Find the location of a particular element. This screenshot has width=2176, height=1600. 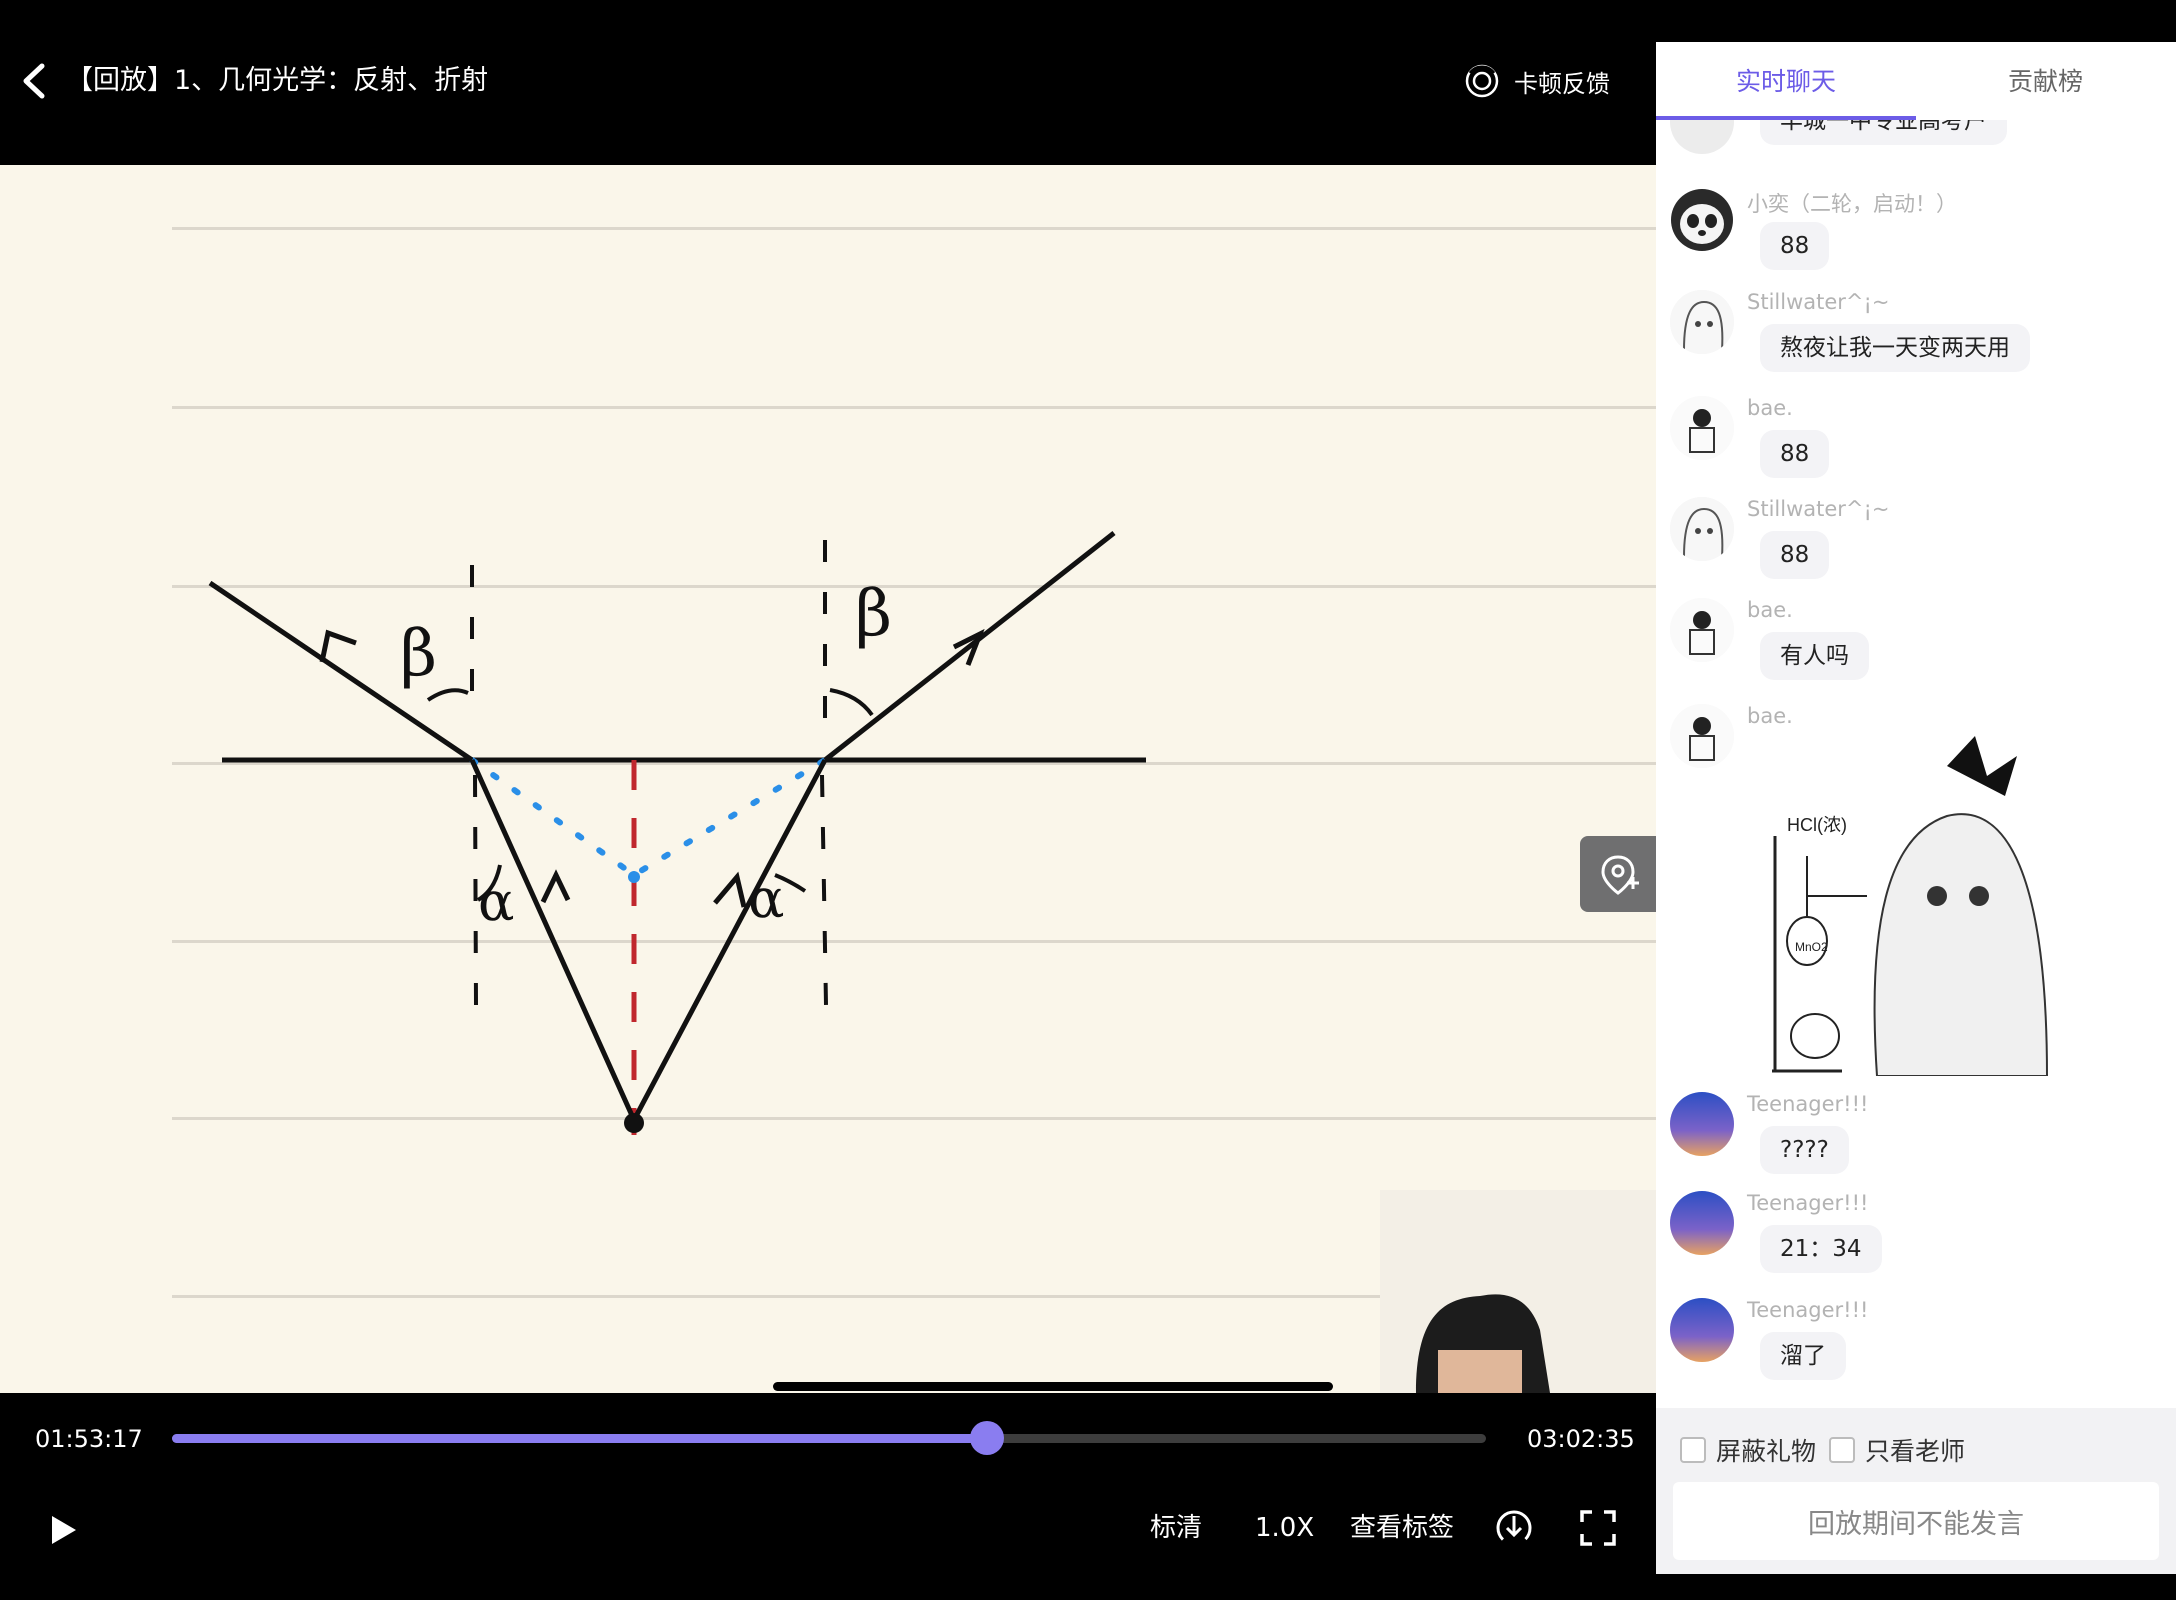

player-top-bar: 【回放】1、几何光学：反射、折射 卡顿反馈 is located at coordinates (828, 82).